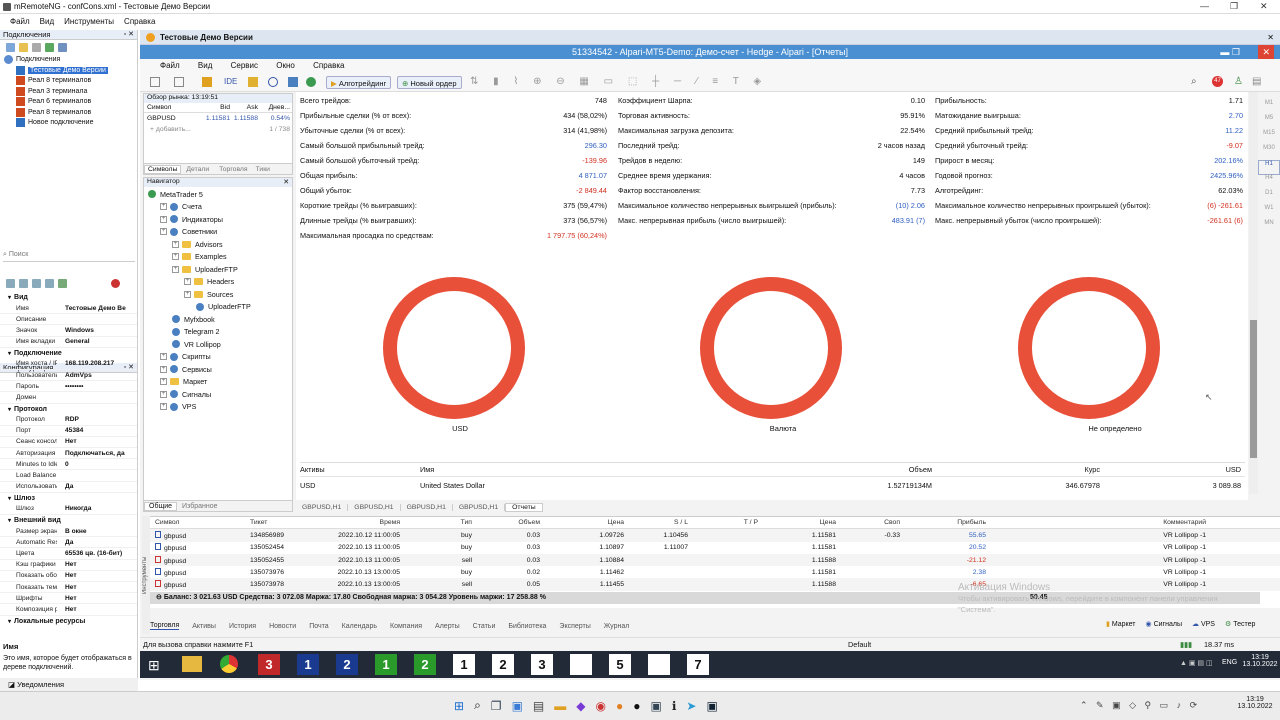 Image resolution: width=1280 pixels, height=720 pixels. What do you see at coordinates (1099, 522) in the screenshot?
I see `trades-col: Комментарий` at bounding box center [1099, 522].